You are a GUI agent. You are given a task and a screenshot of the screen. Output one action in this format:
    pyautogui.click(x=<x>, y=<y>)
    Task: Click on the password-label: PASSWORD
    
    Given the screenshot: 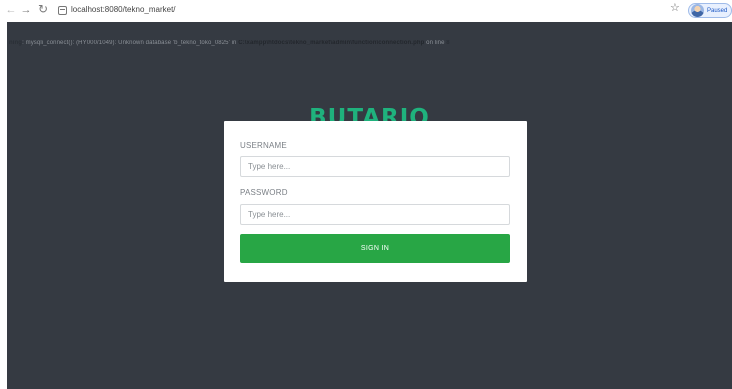 What is the action you would take?
    pyautogui.click(x=264, y=192)
    